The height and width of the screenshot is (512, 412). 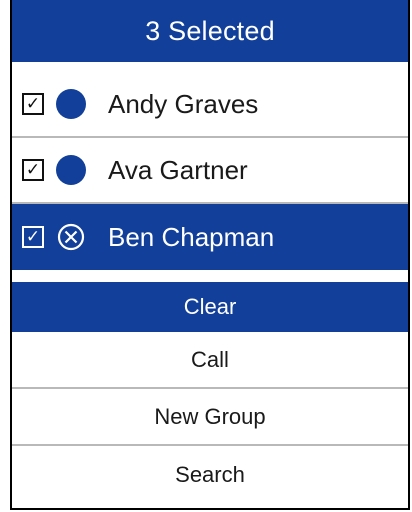 I want to click on search-button: Search, so click(x=210, y=474).